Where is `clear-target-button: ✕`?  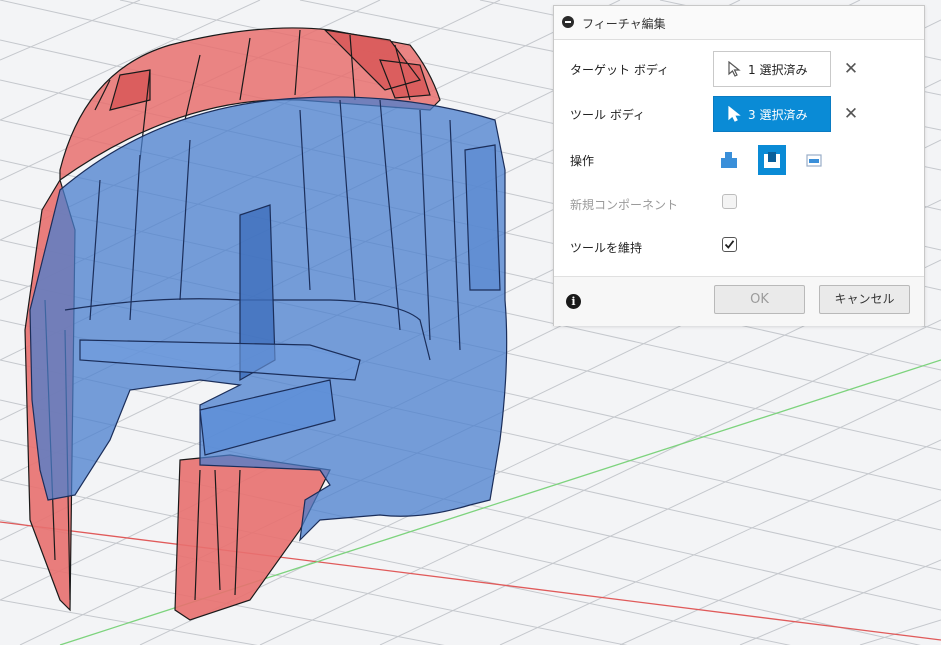
clear-target-button: ✕ is located at coordinates (851, 69).